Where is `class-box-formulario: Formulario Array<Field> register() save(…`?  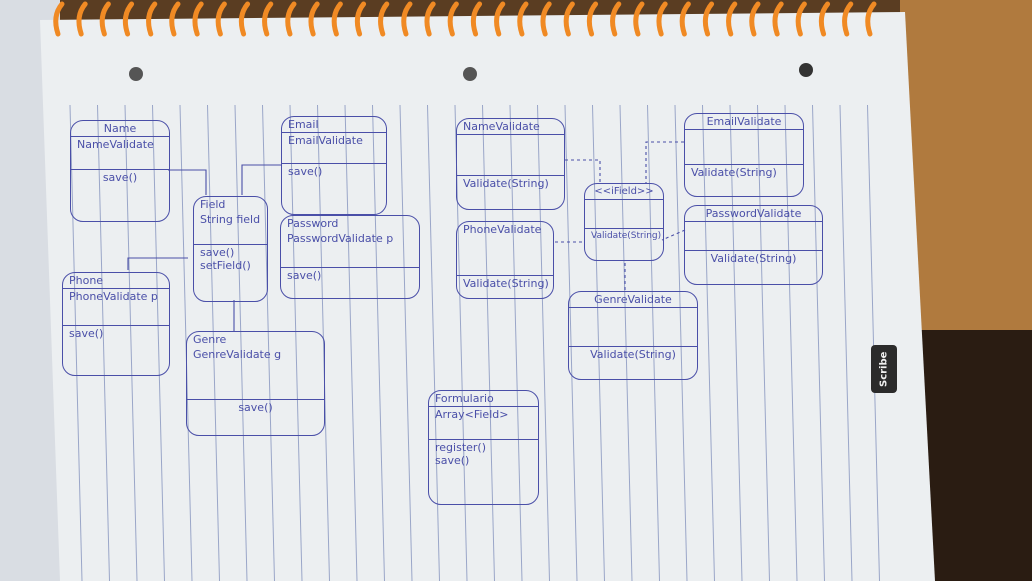 class-box-formulario: Formulario Array<Field> register() save(… is located at coordinates (483, 447).